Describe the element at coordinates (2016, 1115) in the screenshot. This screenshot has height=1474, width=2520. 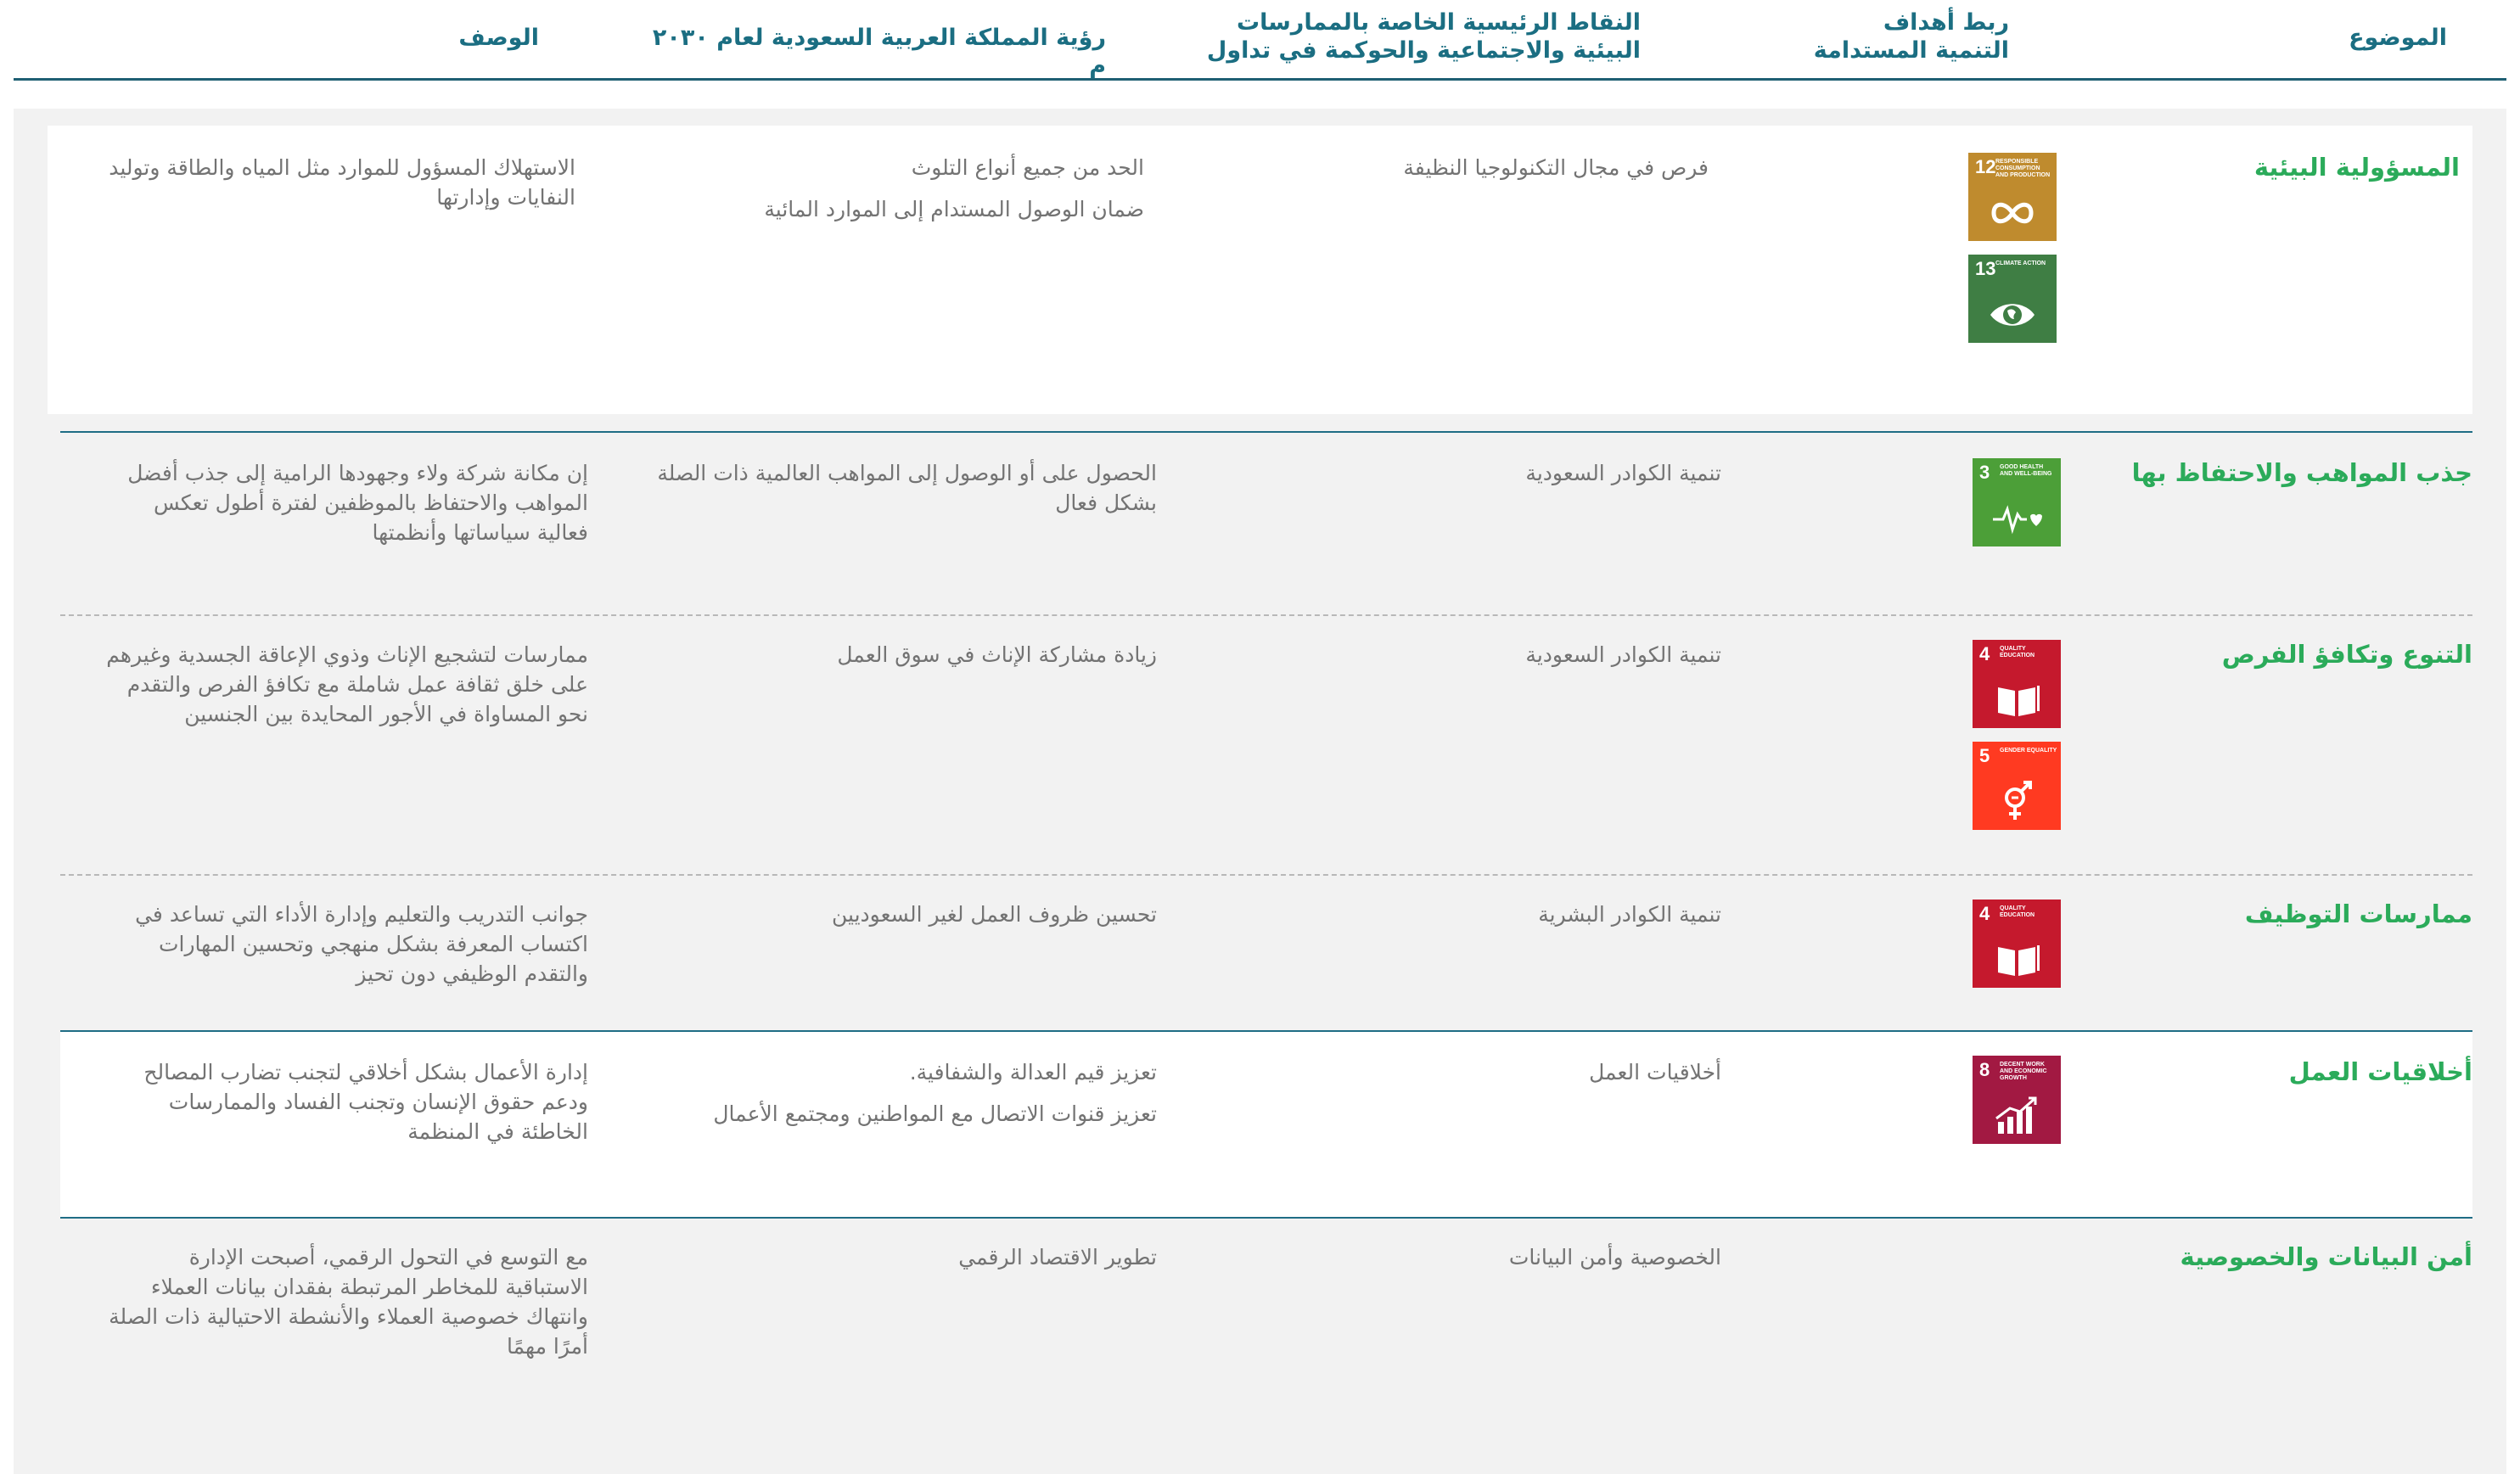
I see `growth-chart-icon` at that location.